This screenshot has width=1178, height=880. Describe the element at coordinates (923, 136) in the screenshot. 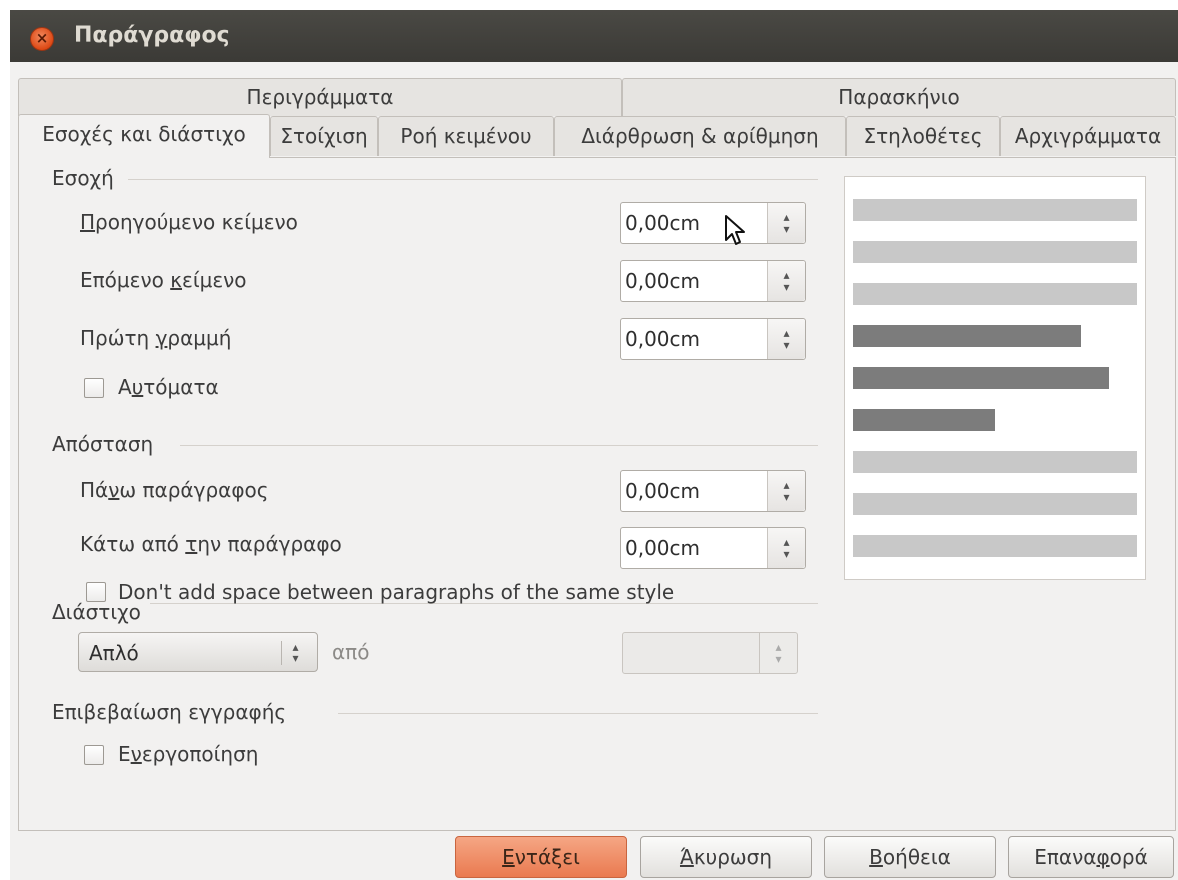

I see `tab-tabs: Στηλοθέτες` at that location.